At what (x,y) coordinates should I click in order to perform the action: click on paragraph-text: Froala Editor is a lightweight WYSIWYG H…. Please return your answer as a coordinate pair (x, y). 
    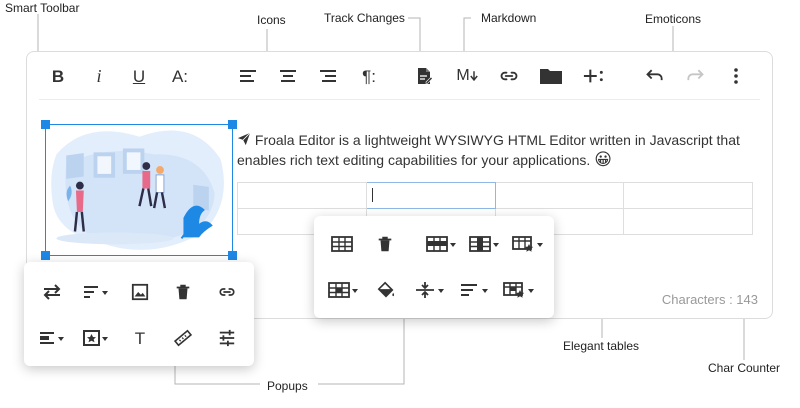
    Looking at the image, I should click on (488, 150).